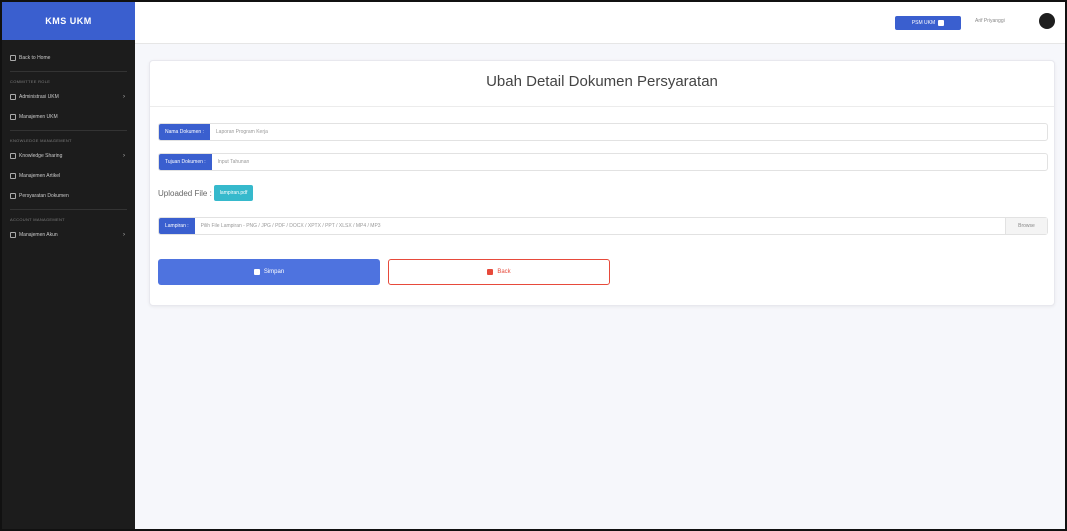 This screenshot has height=531, width=1067. Describe the element at coordinates (185, 162) in the screenshot. I see `tujuan-dokumen-label: Tujuan Dokumen :` at that location.